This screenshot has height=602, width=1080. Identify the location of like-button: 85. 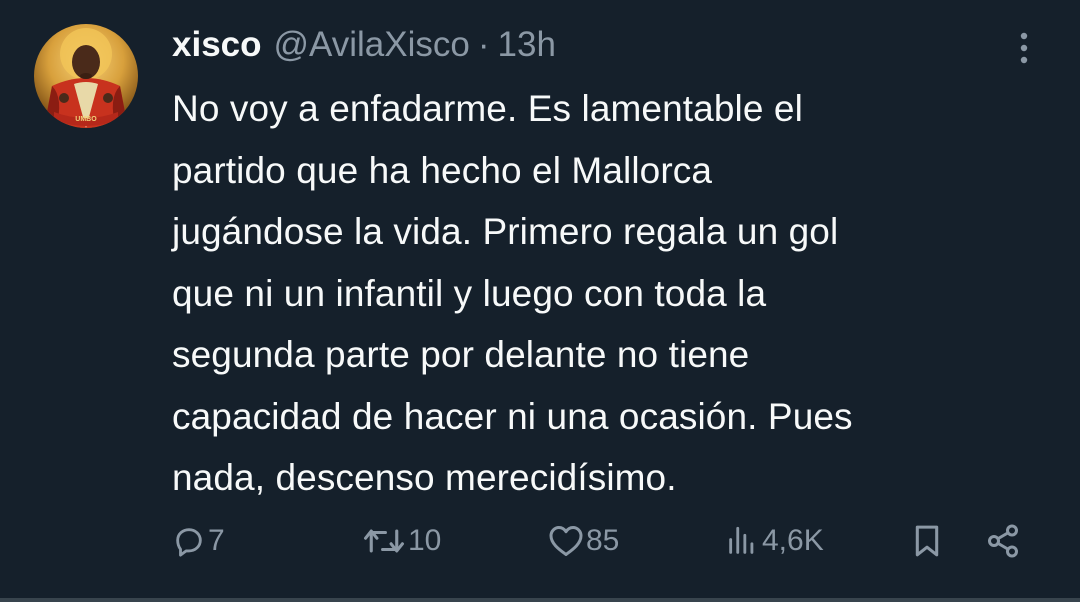
(583, 541).